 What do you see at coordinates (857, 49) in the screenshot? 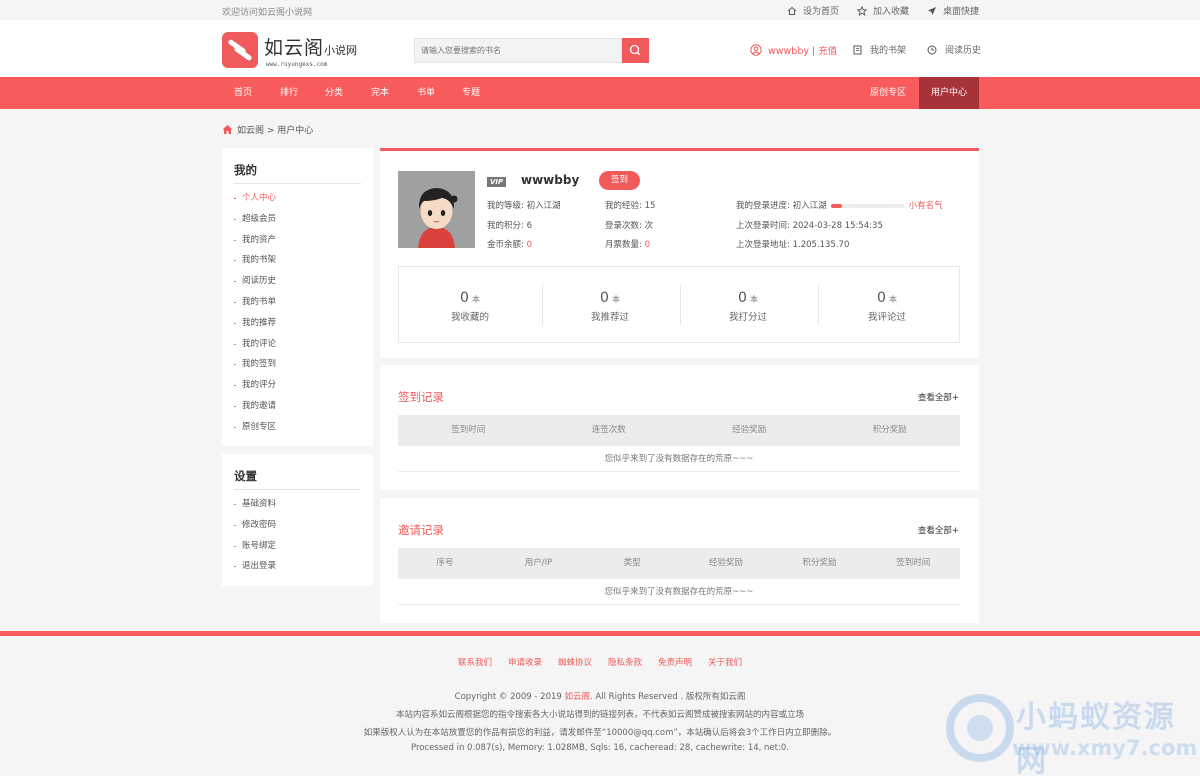
I see `book-icon` at bounding box center [857, 49].